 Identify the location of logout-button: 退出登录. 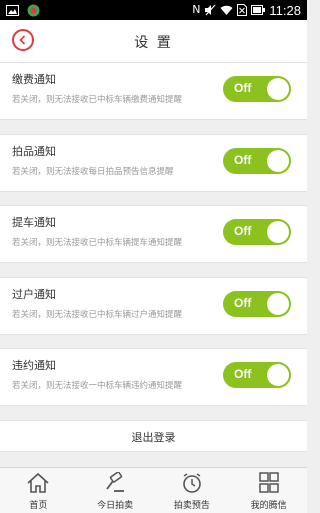
(153, 436).